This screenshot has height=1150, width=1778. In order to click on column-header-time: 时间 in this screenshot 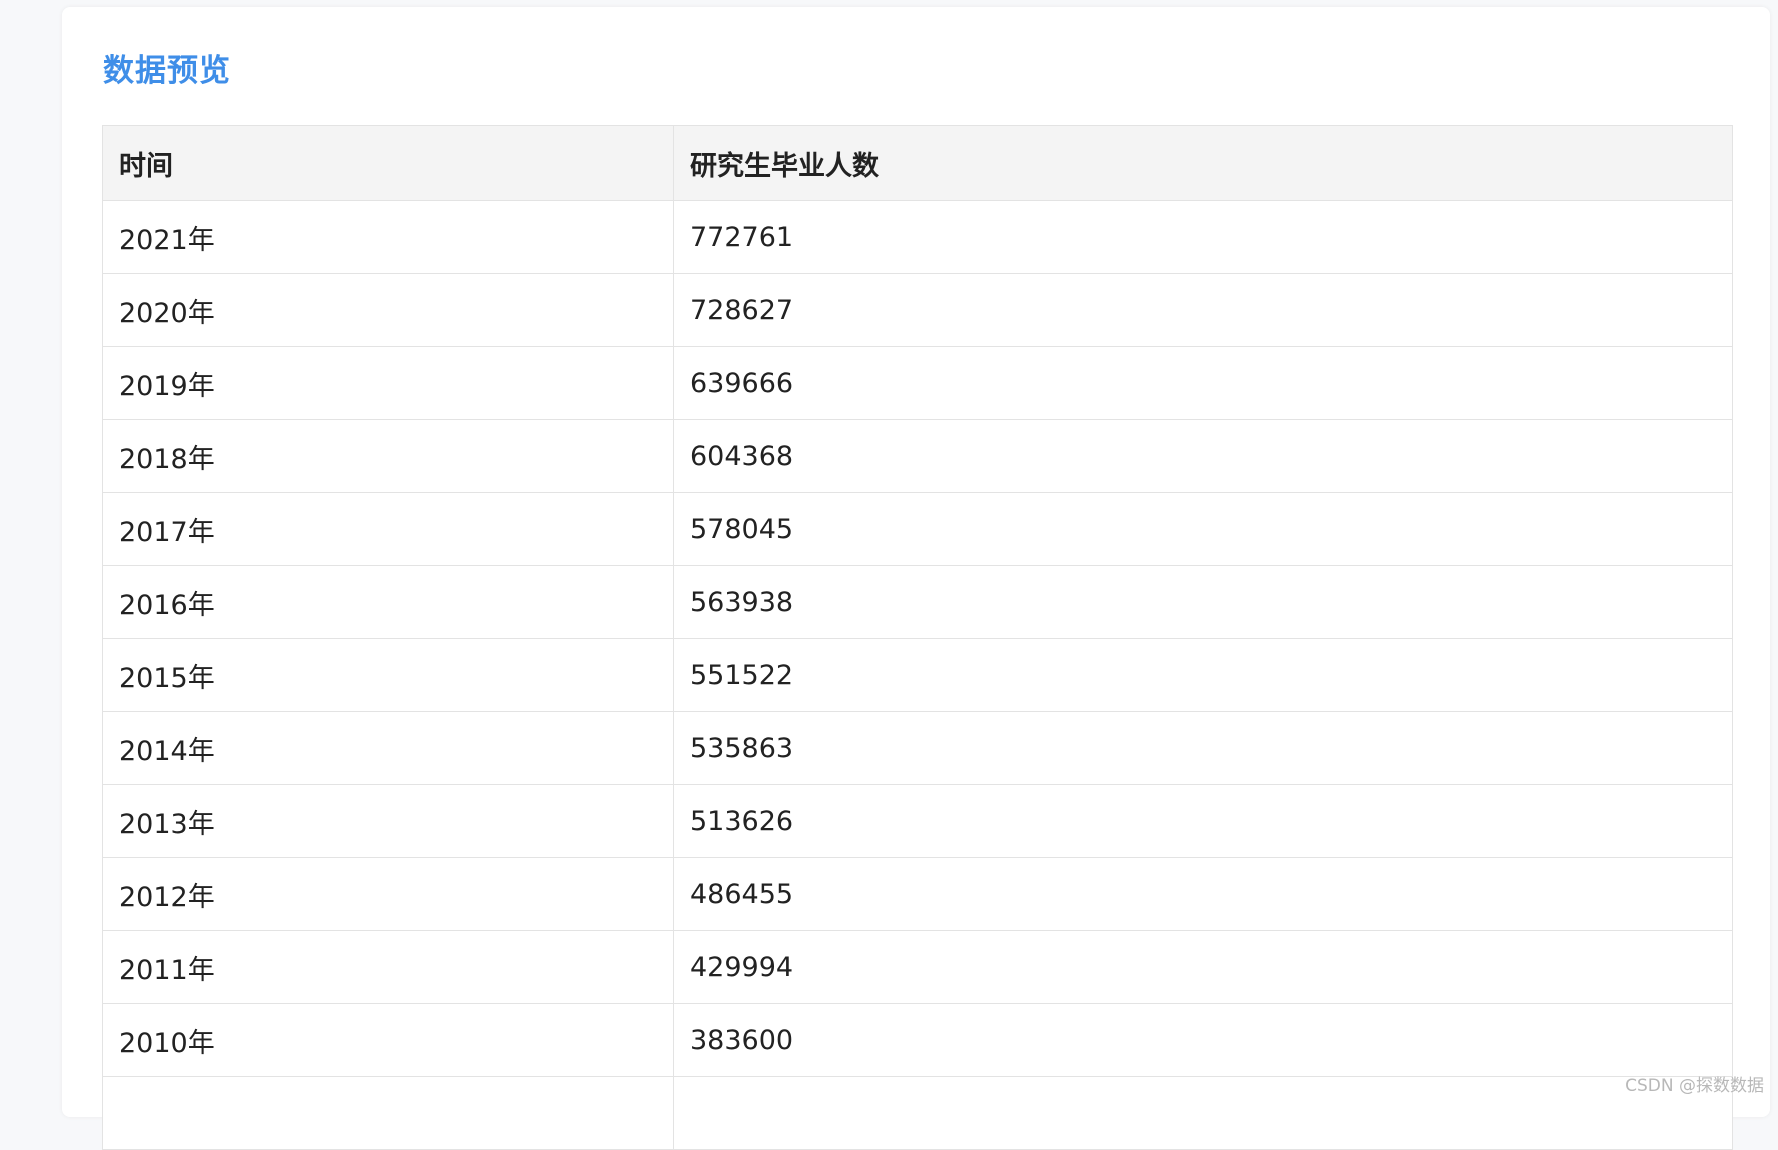, I will do `click(388, 163)`.